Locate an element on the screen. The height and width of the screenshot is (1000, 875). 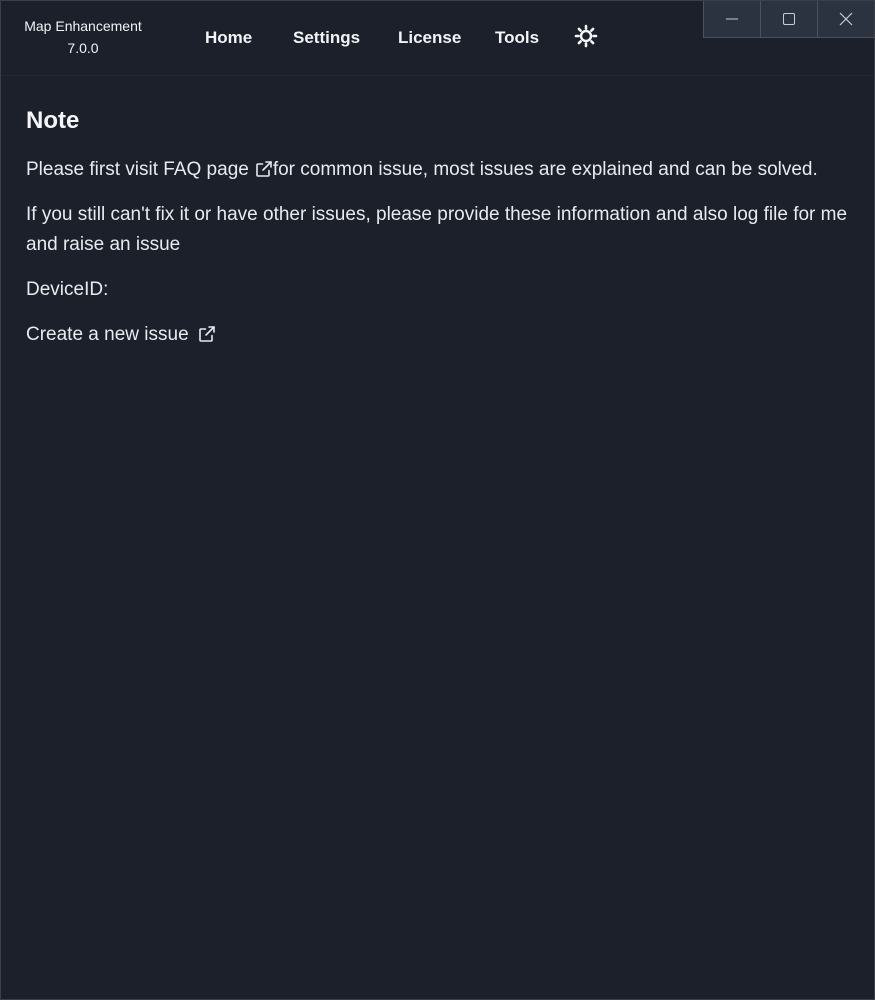
faq-link: FAQ page is located at coordinates (206, 169).